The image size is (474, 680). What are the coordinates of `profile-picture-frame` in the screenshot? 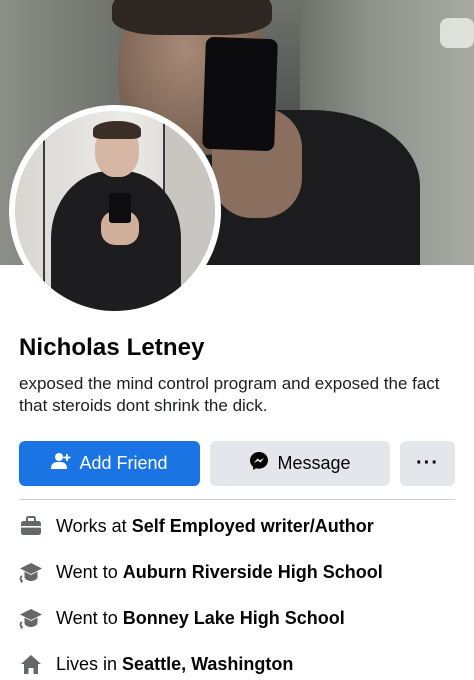 It's located at (115, 211).